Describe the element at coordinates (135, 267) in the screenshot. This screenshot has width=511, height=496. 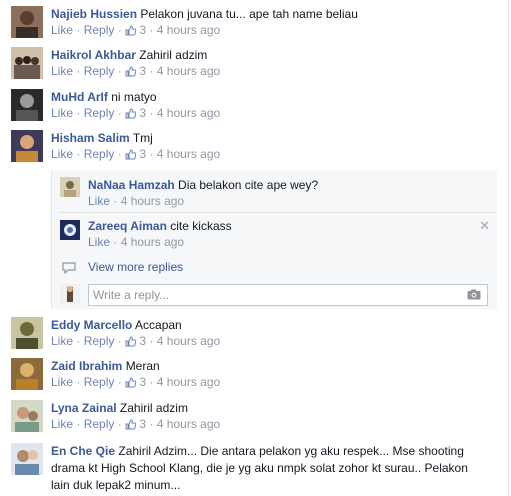
I see `view-more-replies-link: View more replies` at that location.